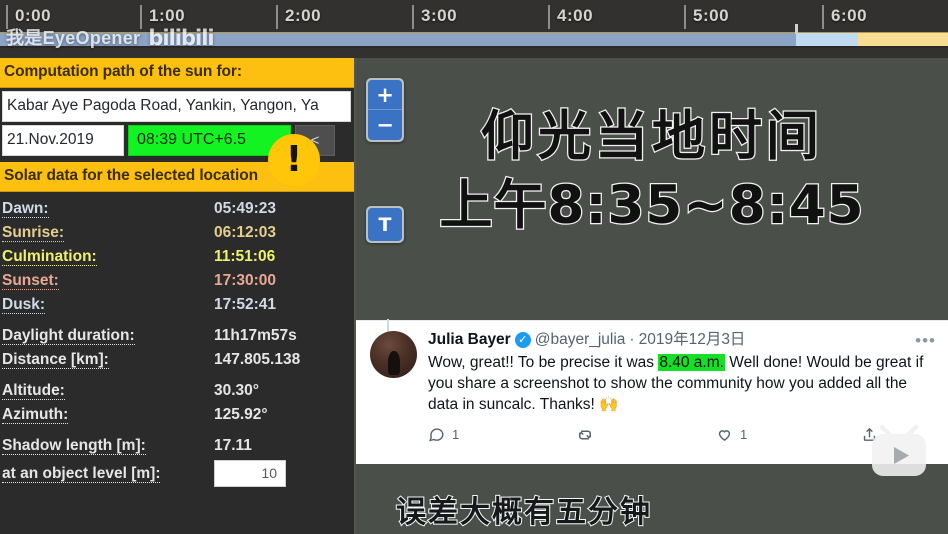  What do you see at coordinates (35, 415) in the screenshot?
I see `row-label: Azimuth:` at bounding box center [35, 415].